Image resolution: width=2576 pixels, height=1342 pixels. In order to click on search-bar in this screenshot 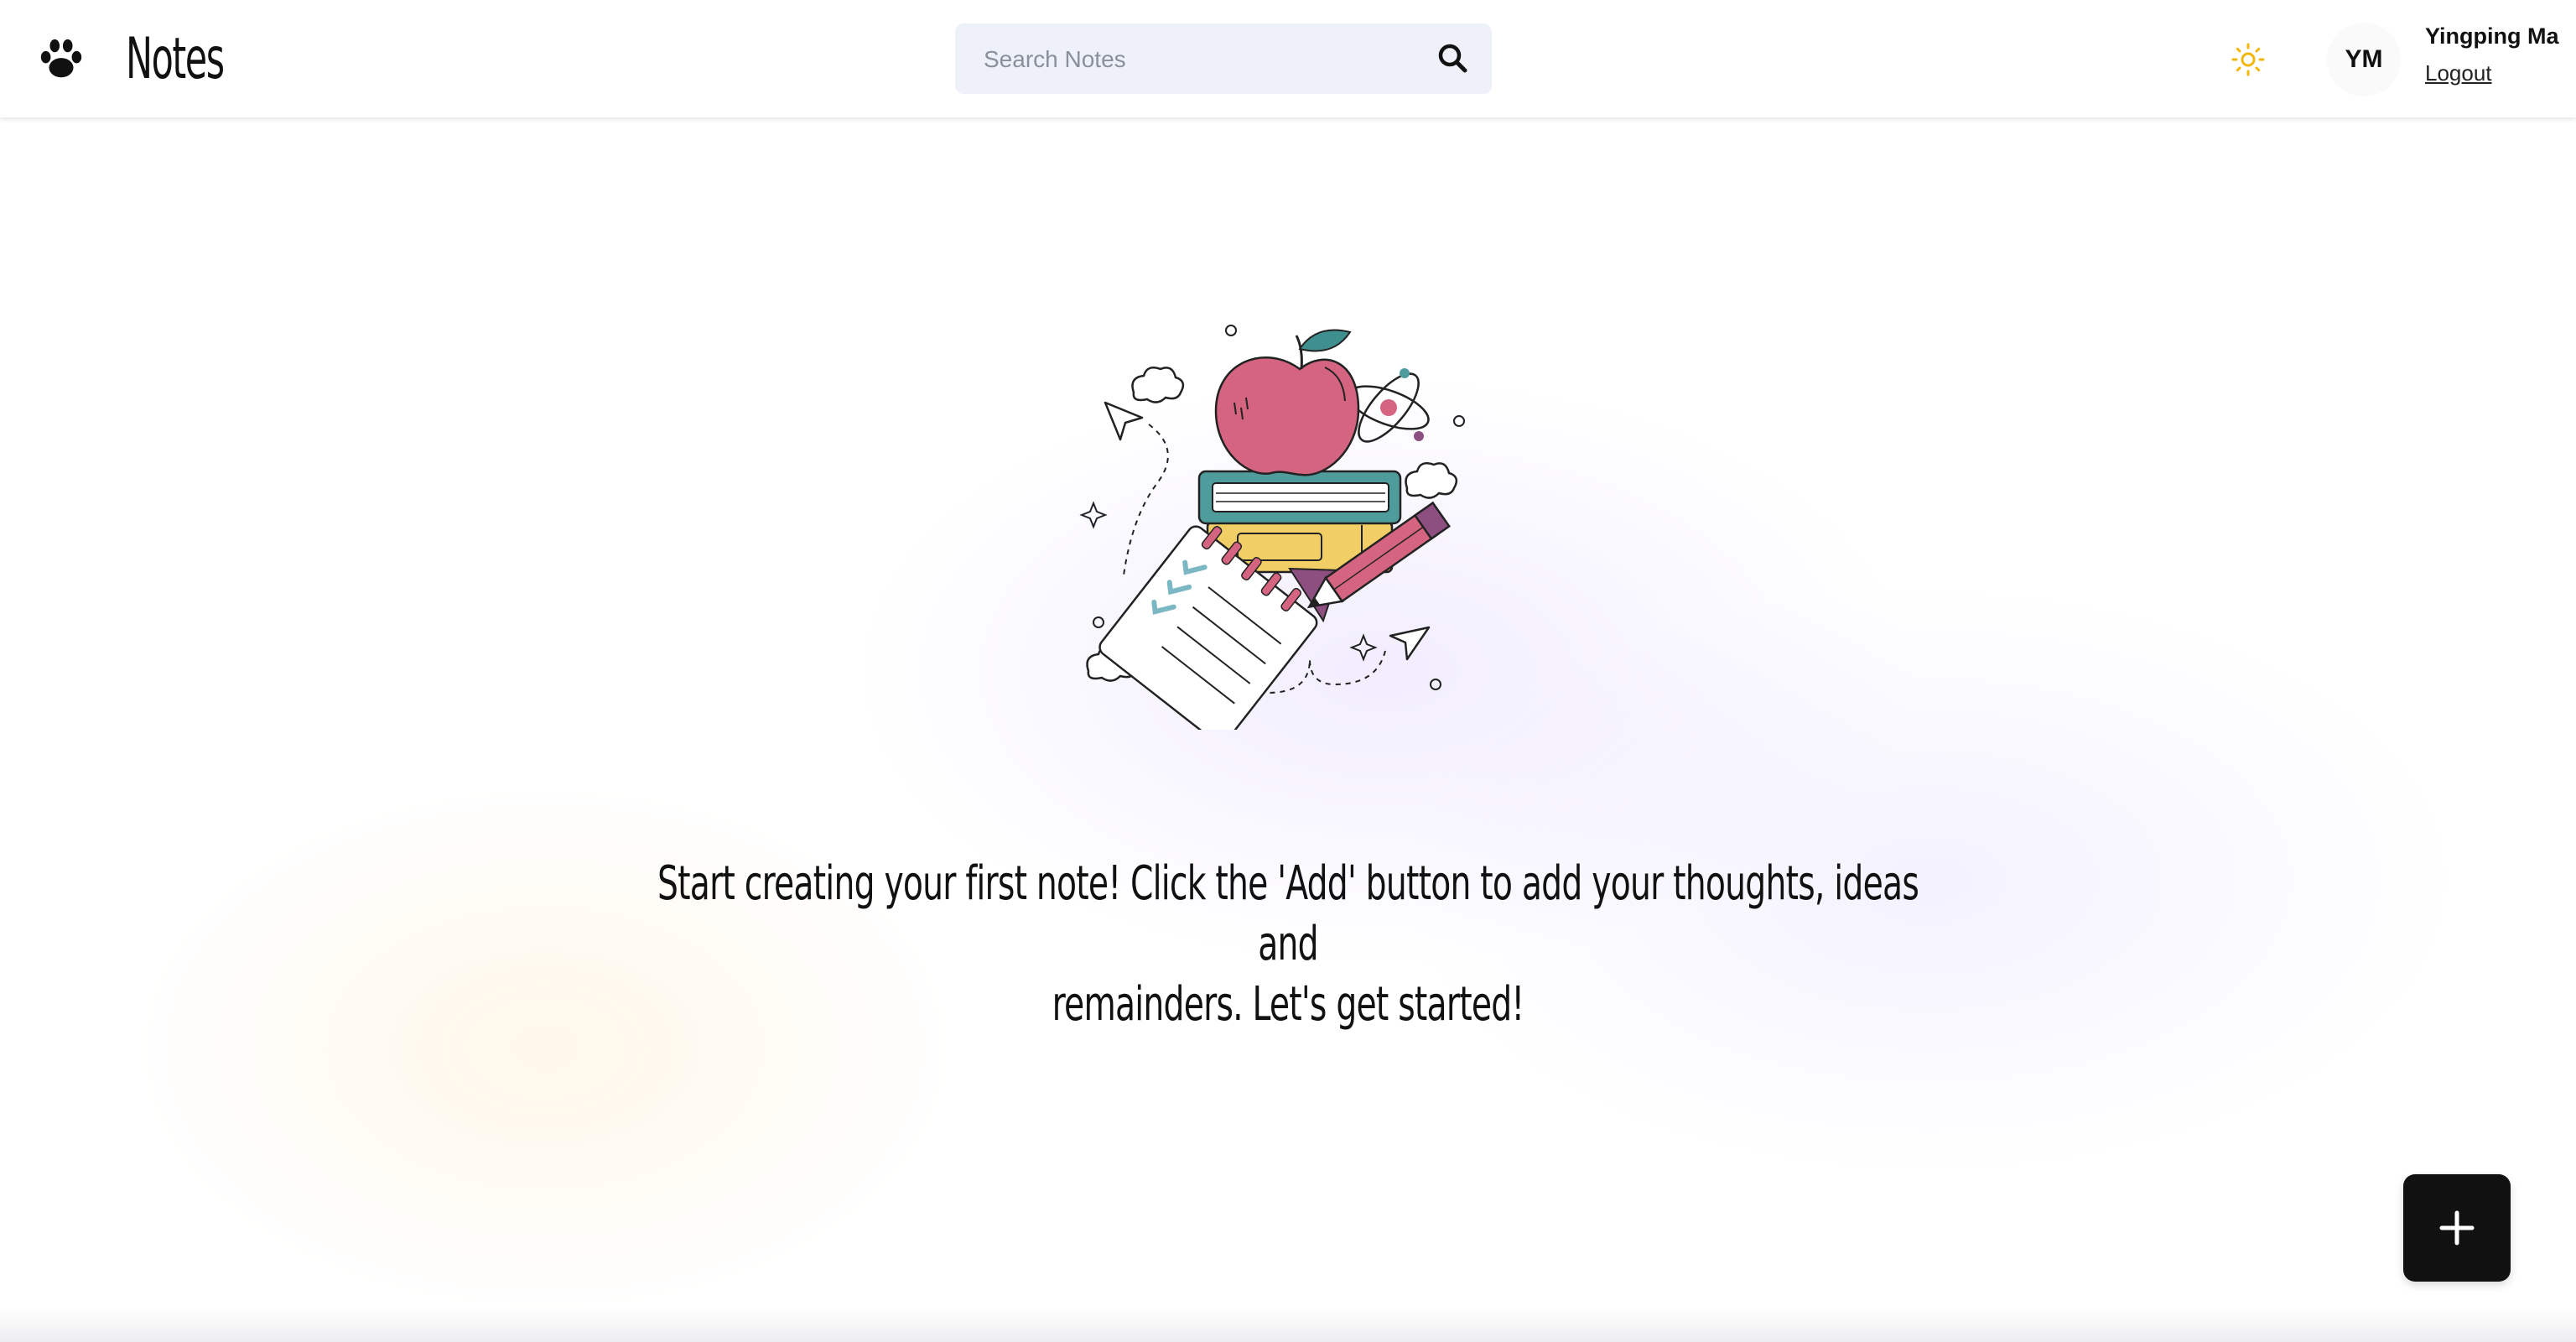, I will do `click(1223, 59)`.